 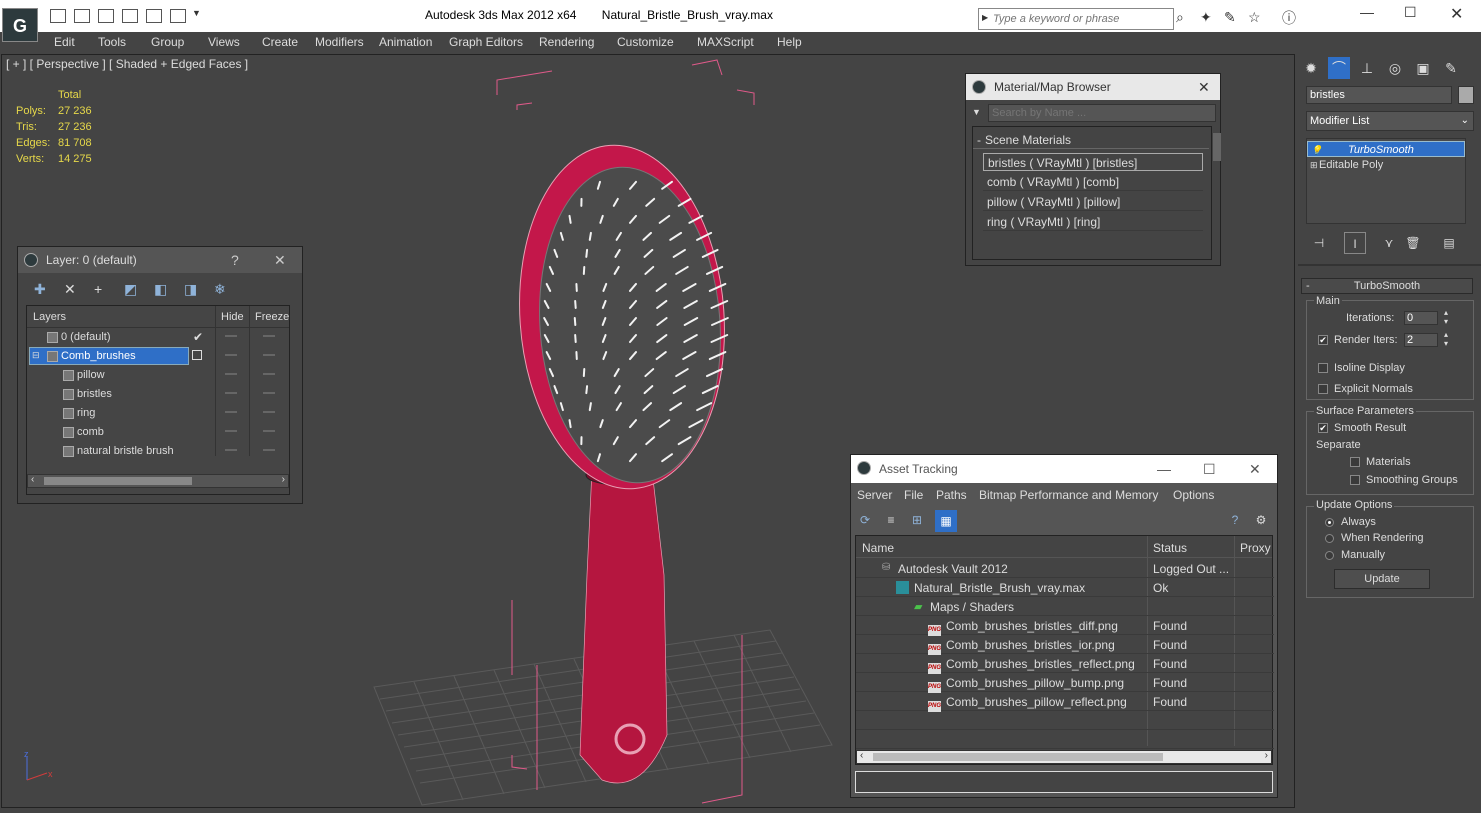 I want to click on asset-tracking-close-icon: ✕, so click(x=1255, y=469).